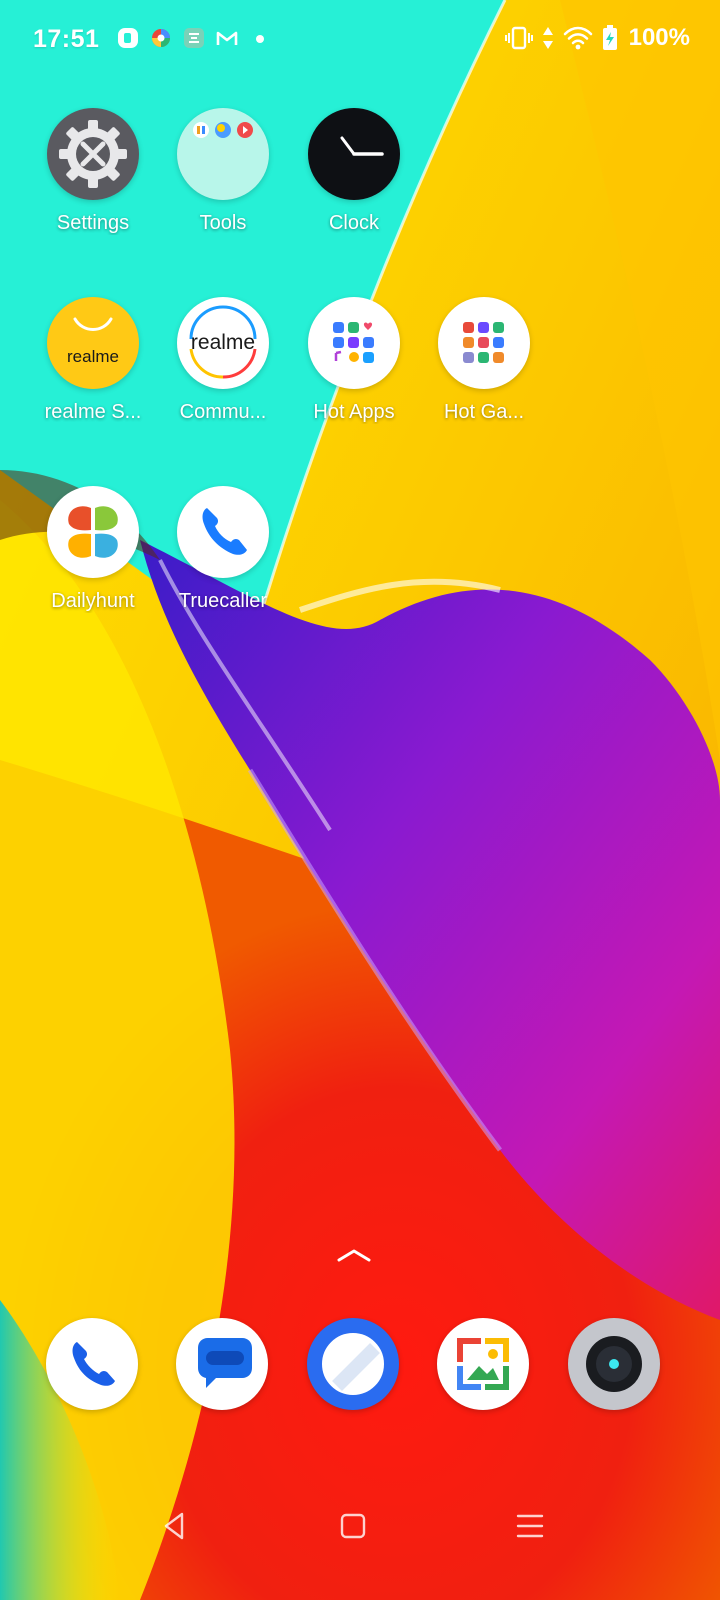 This screenshot has width=720, height=1600. Describe the element at coordinates (353, 223) in the screenshot. I see `app-label: Clock` at that location.